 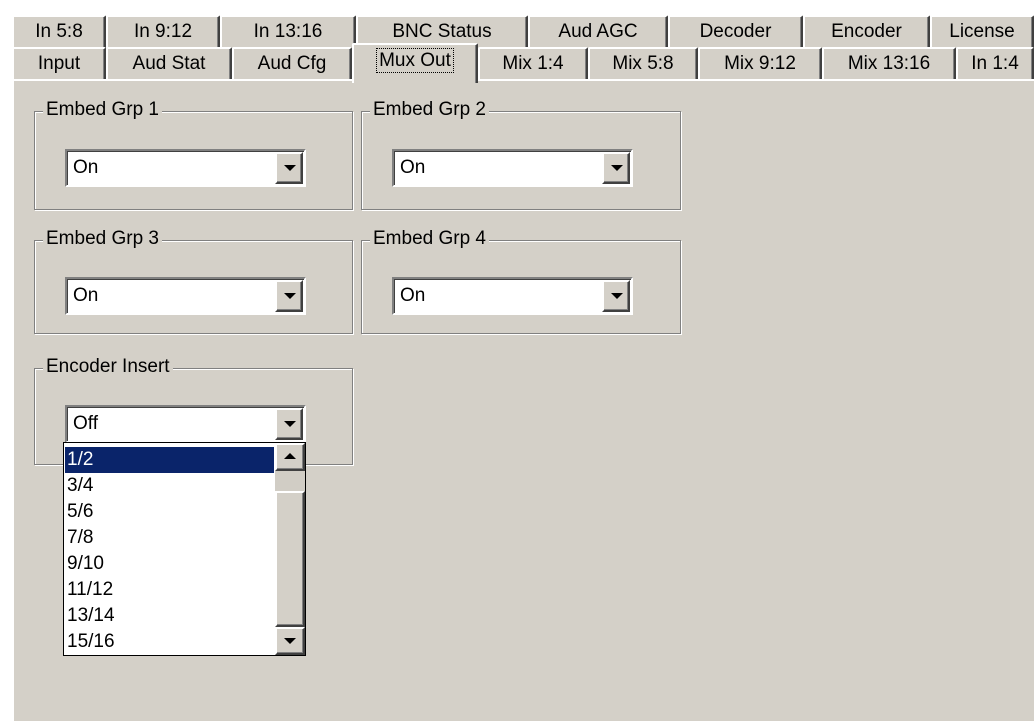 What do you see at coordinates (760, 64) in the screenshot?
I see `tab-mix-9-12: Mix 9:12` at bounding box center [760, 64].